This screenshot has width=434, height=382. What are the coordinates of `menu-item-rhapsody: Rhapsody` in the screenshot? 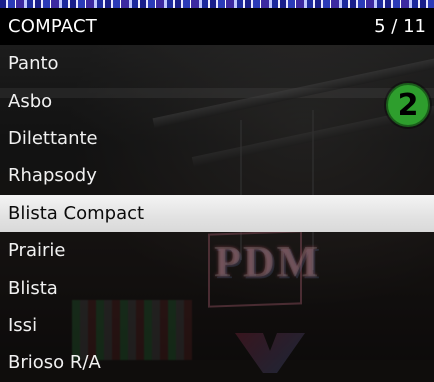 It's located at (217, 176).